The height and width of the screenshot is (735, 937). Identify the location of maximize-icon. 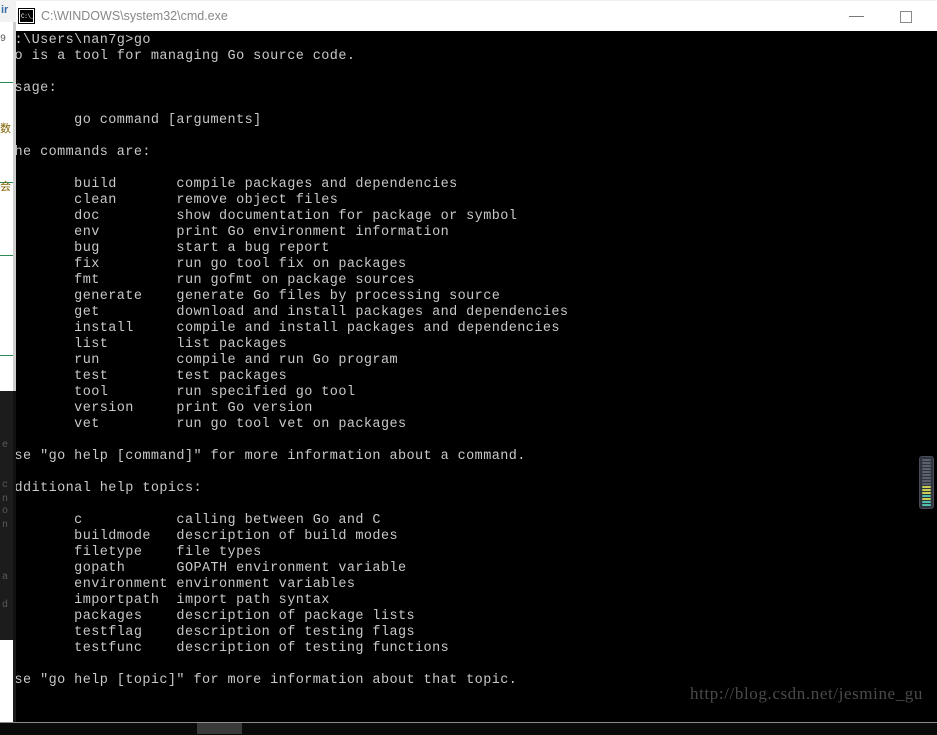
(906, 17).